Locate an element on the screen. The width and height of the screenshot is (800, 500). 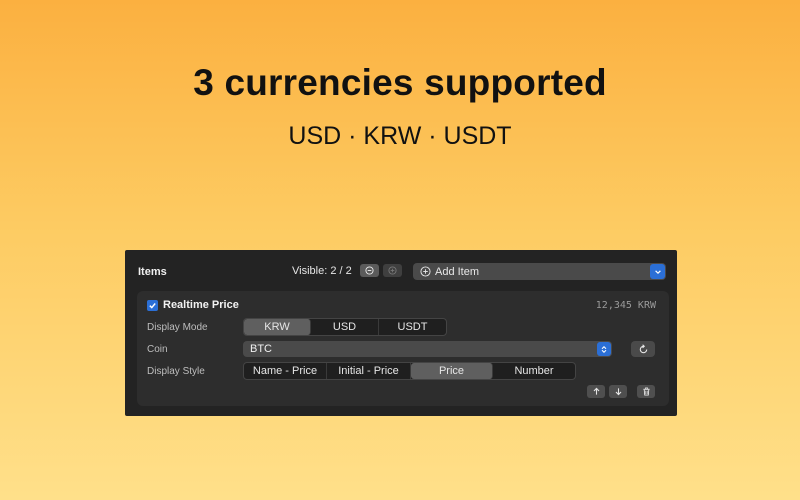
add-item-dropdown-button is located at coordinates (657, 271).